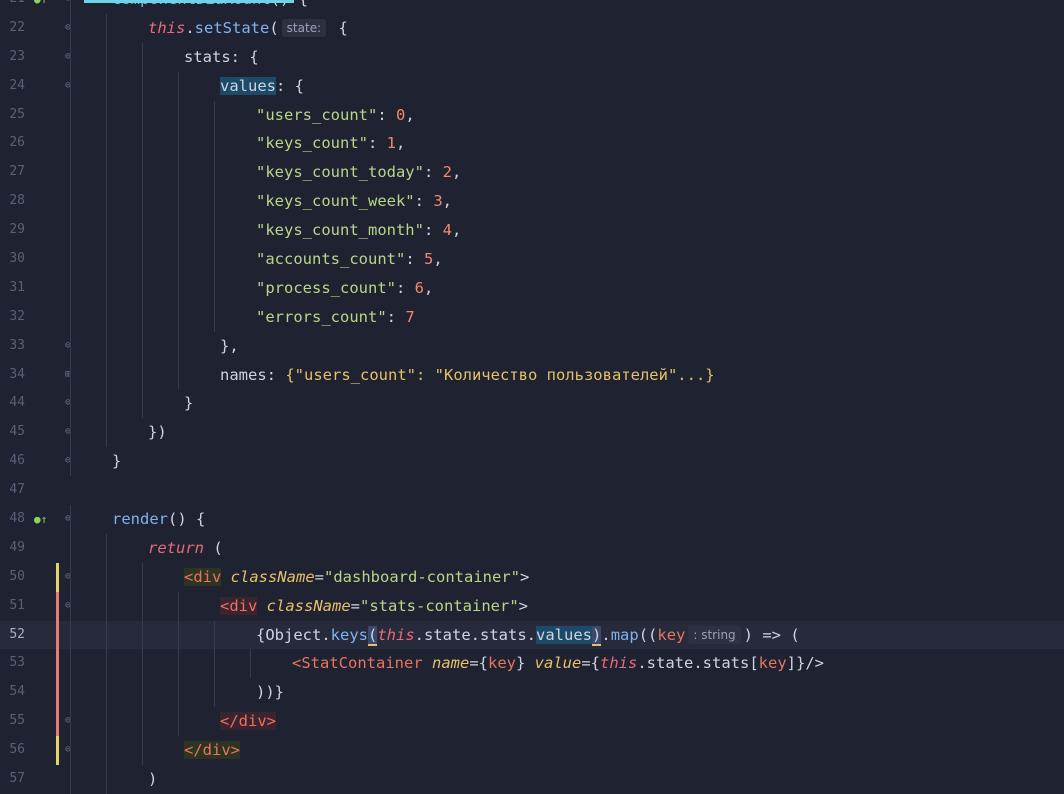 The height and width of the screenshot is (794, 1064). What do you see at coordinates (17, 779) in the screenshot?
I see `line-number: 57` at bounding box center [17, 779].